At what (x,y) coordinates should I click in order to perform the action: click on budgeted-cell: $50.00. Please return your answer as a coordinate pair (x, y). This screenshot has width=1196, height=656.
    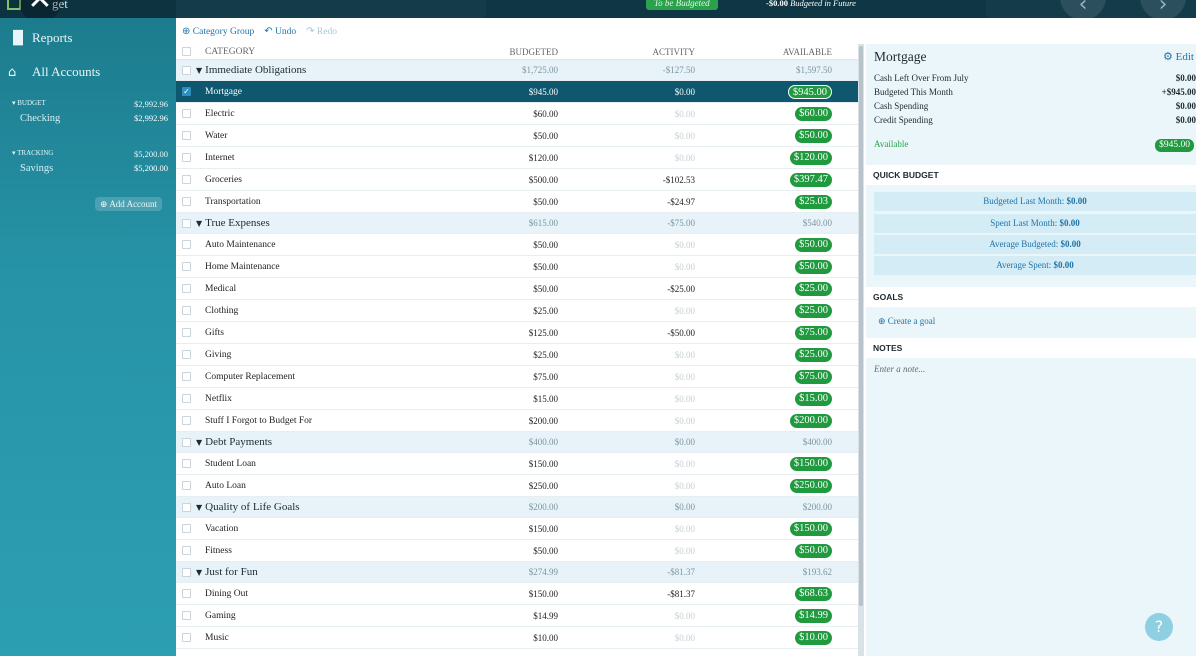
    Looking at the image, I should click on (545, 267).